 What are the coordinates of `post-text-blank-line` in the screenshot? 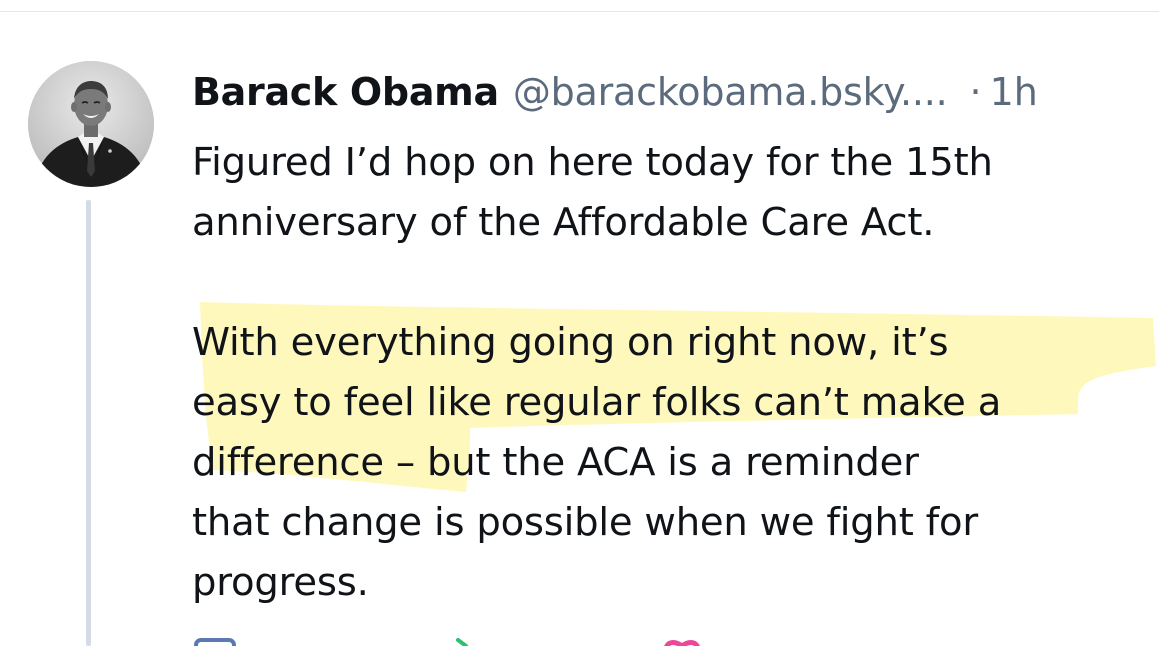 It's located at (672, 283).